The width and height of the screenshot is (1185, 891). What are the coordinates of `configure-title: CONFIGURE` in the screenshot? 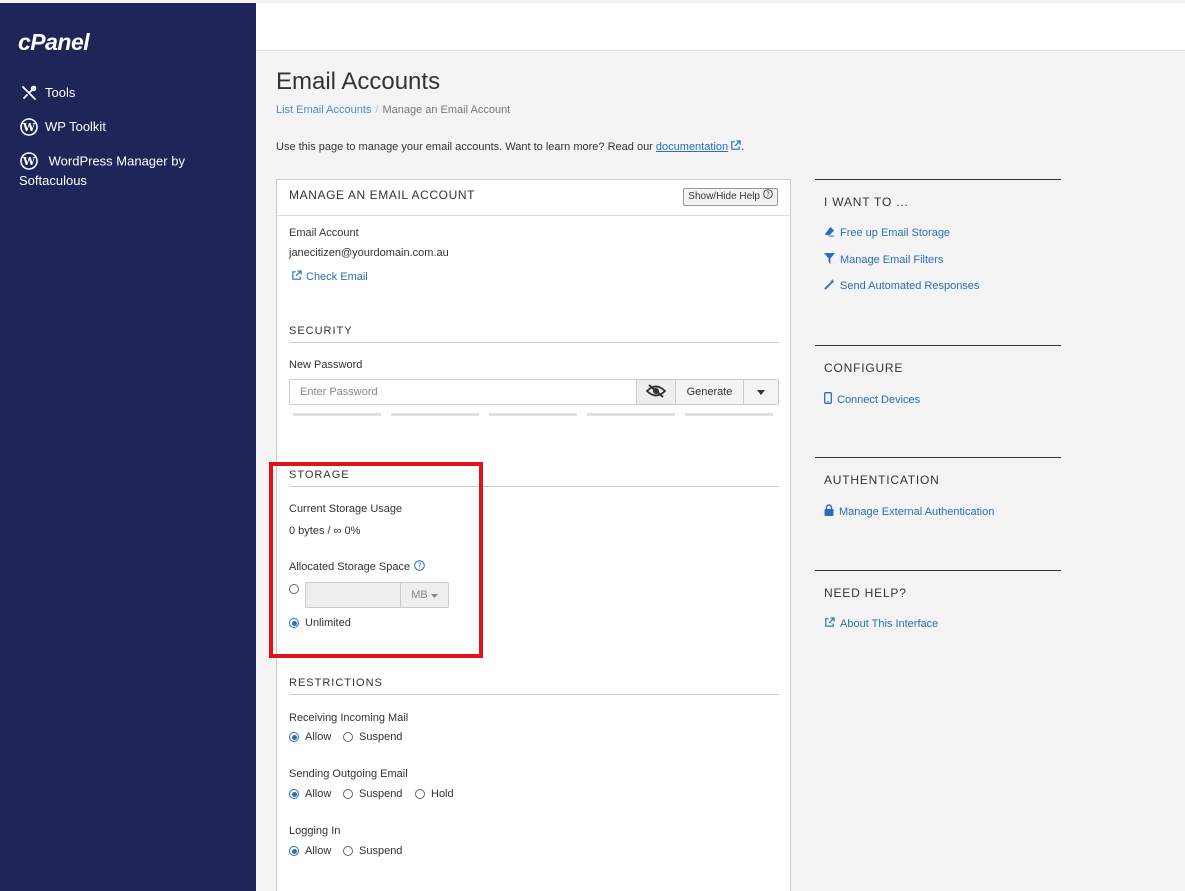 It's located at (864, 368).